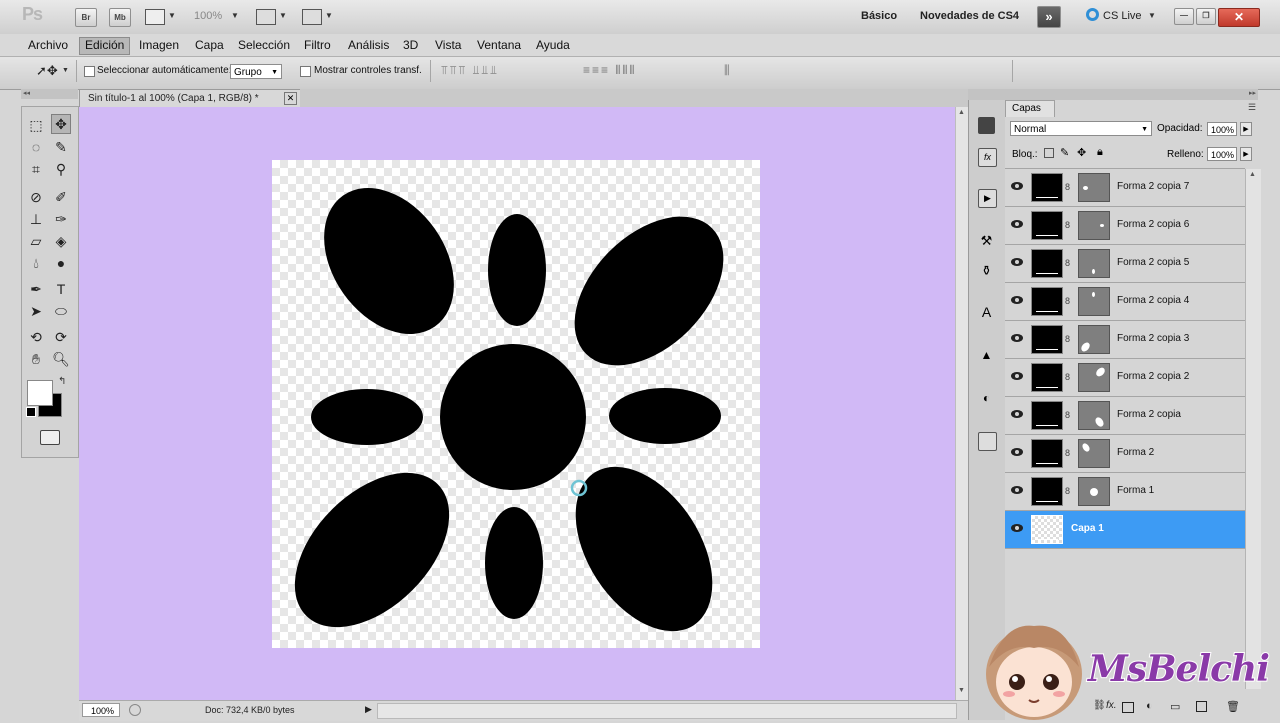 The height and width of the screenshot is (723, 1280). Describe the element at coordinates (120, 17) in the screenshot. I see `mini-bridge-button: Mb` at that location.